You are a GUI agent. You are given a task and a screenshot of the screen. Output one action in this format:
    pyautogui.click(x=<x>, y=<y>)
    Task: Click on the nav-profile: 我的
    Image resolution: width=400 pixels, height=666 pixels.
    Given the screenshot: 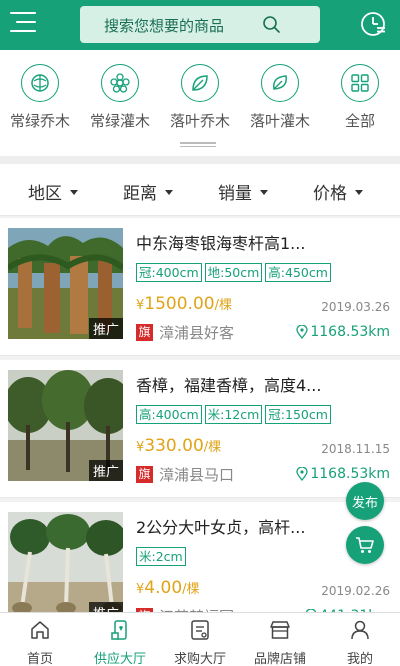 What is the action you would take?
    pyautogui.click(x=360, y=642)
    